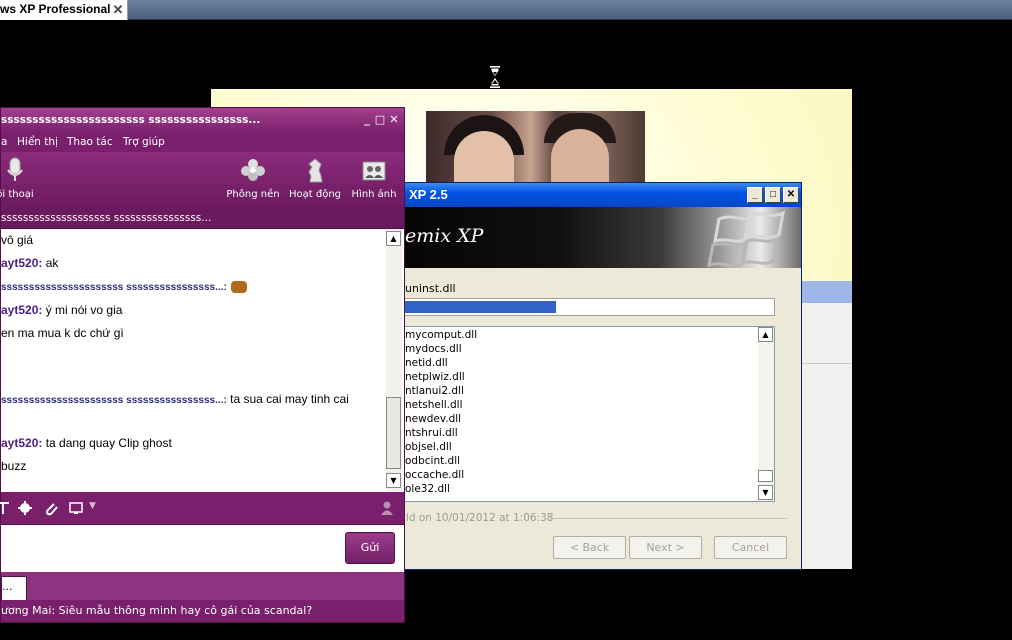  I want to click on send-button: Gửi, so click(370, 548).